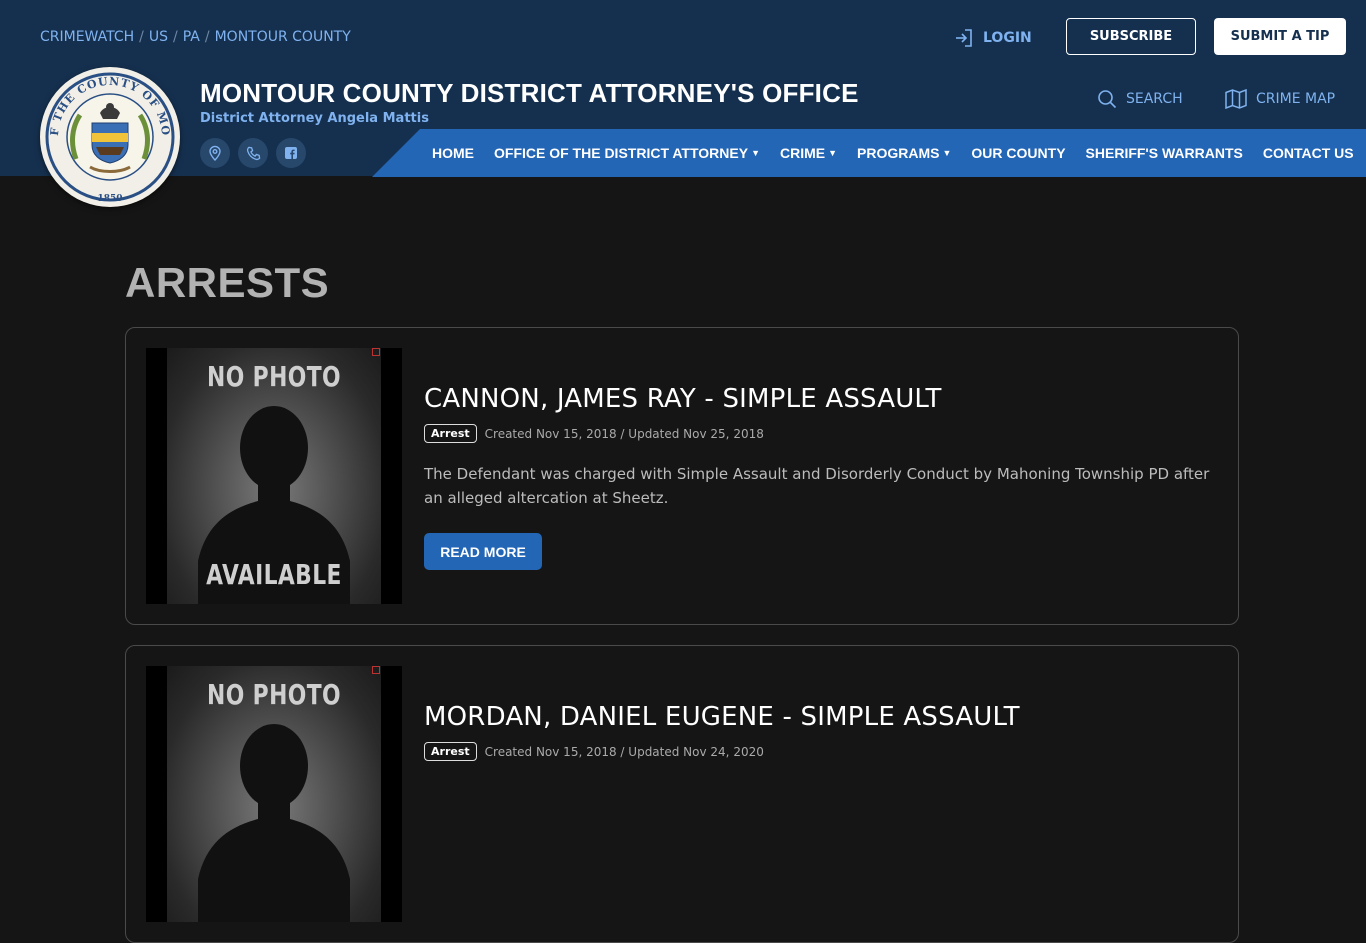 This screenshot has height=943, width=1366. I want to click on crime-map-label: CRIME MAP, so click(1296, 99).